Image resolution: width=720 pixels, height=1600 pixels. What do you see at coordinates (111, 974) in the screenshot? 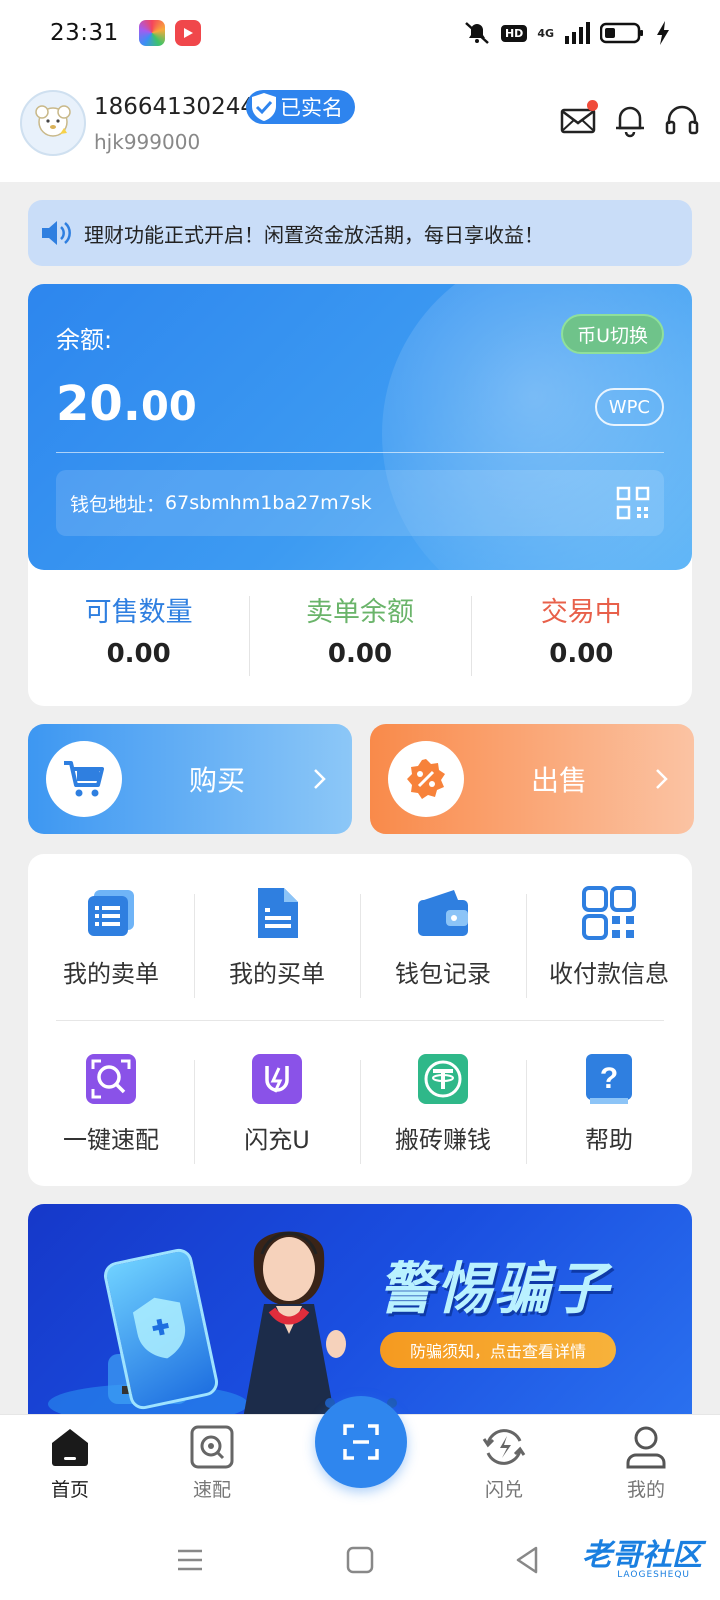
I see `menu-label: 我的卖单` at bounding box center [111, 974].